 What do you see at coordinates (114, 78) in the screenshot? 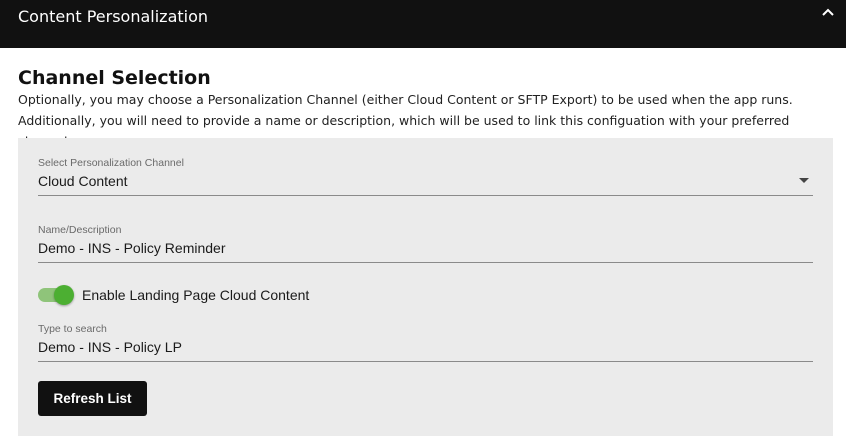
I see `section-title: Channel Selection` at bounding box center [114, 78].